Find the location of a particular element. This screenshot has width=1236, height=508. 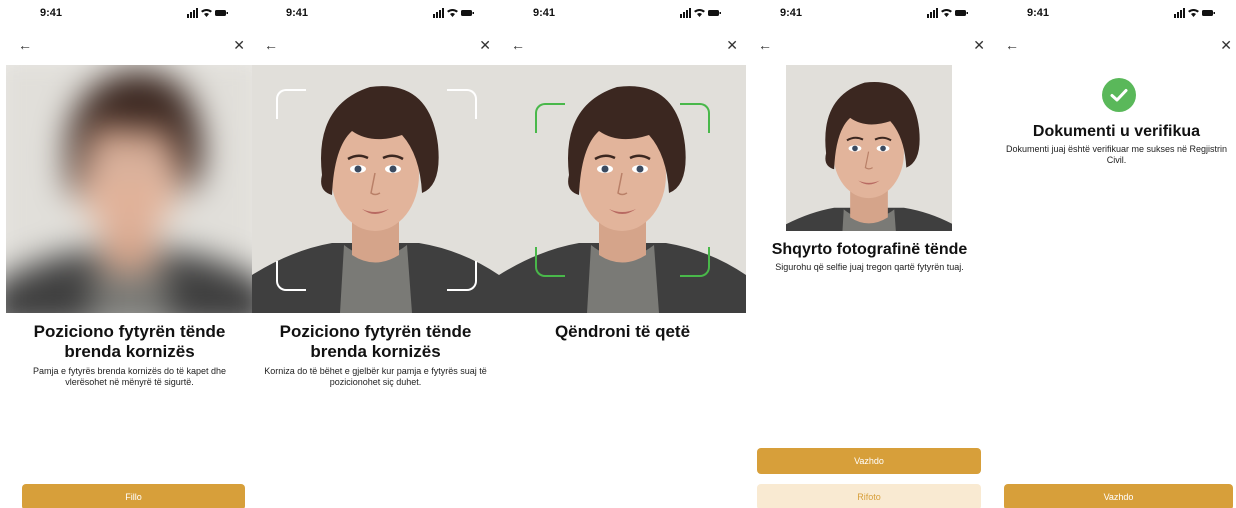

start-button: Fillo is located at coordinates (133, 496).